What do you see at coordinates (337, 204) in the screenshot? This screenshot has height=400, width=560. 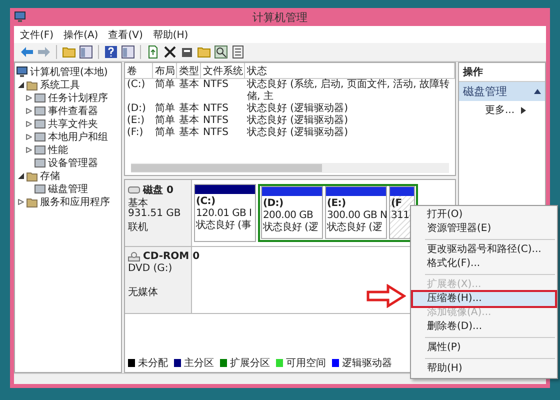 I see `partition-label: (E:)` at bounding box center [337, 204].